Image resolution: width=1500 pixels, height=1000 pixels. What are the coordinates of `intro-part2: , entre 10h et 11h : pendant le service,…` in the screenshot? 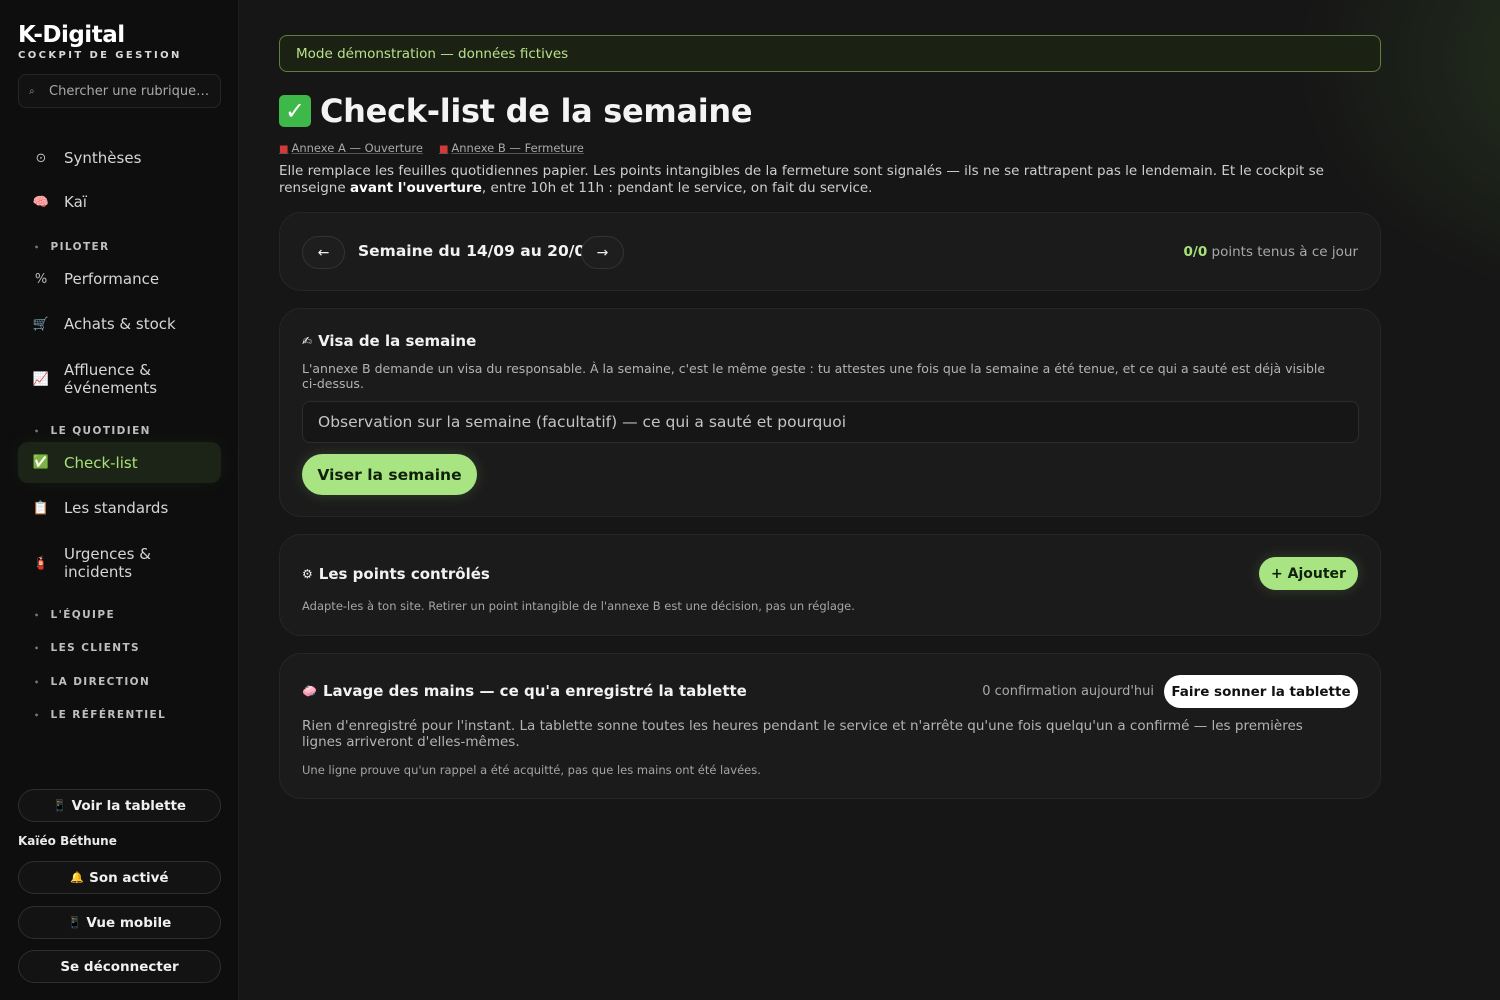 It's located at (677, 188).